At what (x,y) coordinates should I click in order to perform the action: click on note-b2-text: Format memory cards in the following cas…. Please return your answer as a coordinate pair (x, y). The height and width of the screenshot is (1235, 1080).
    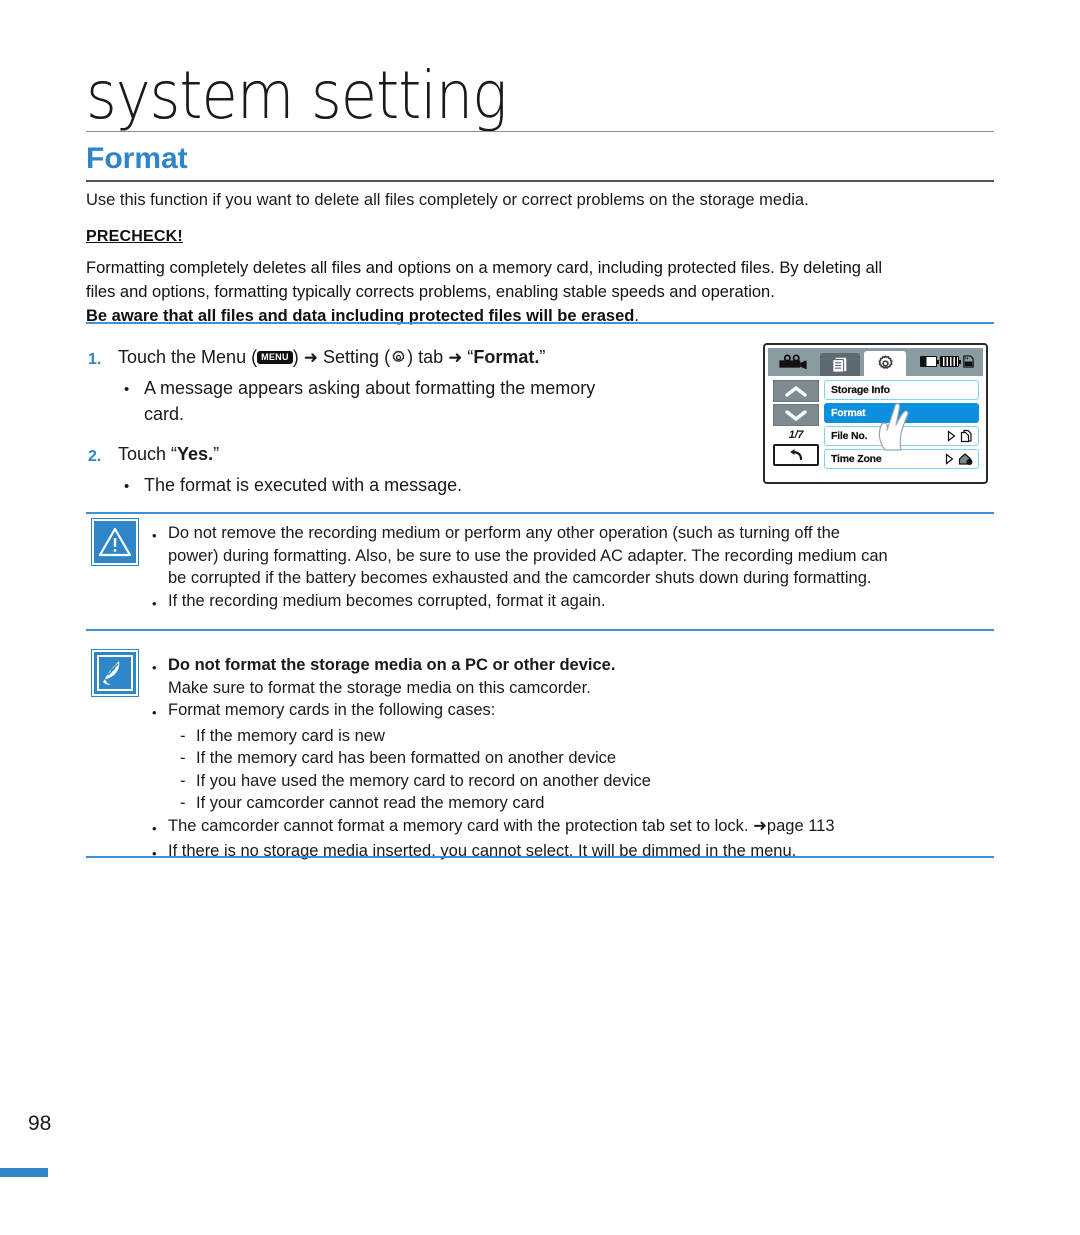
    Looking at the image, I should click on (332, 710).